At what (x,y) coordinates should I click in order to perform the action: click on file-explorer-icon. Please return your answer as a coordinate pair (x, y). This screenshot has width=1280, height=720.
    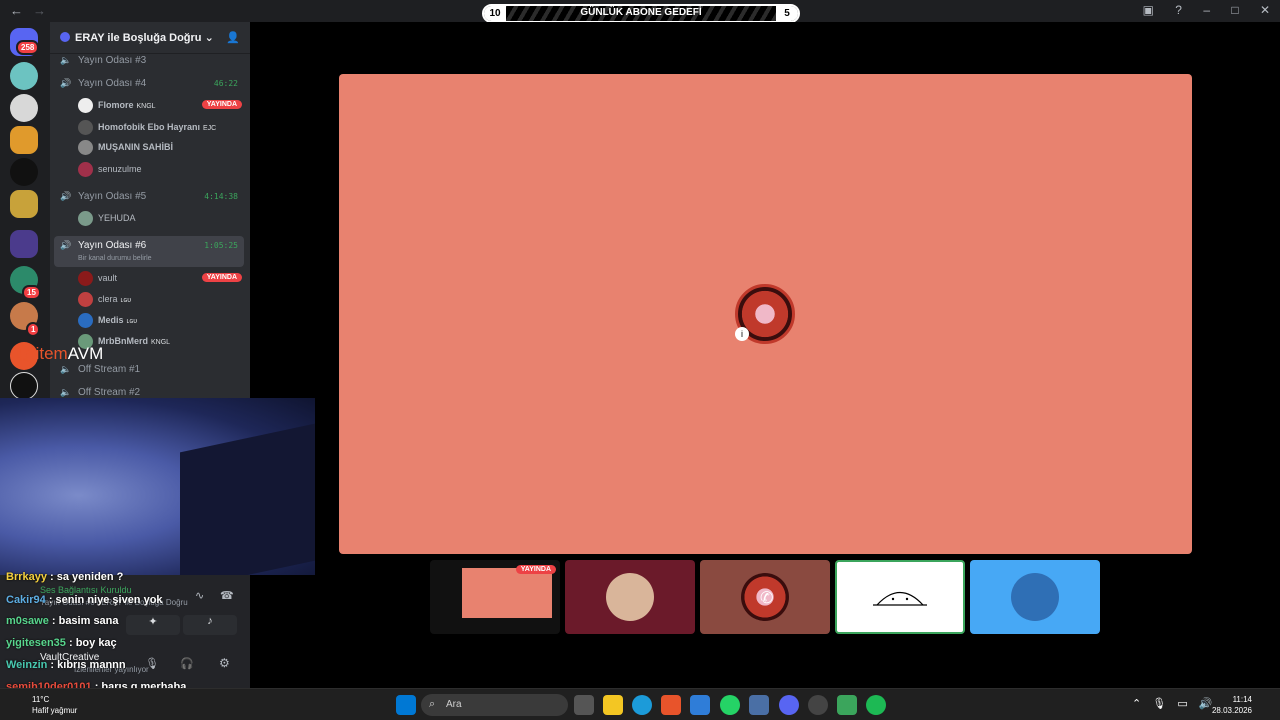
    Looking at the image, I should click on (613, 705).